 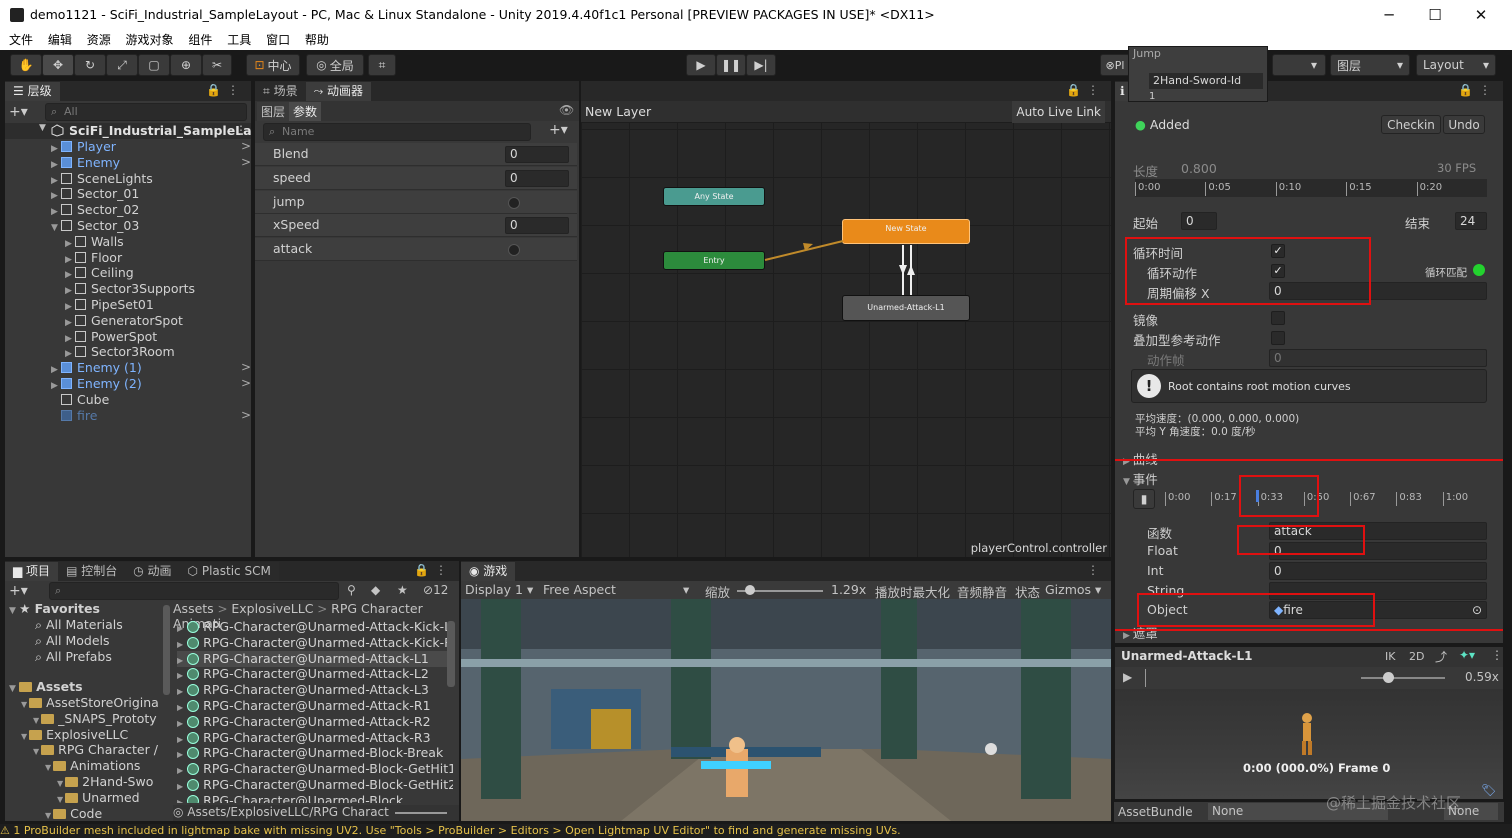 What do you see at coordinates (278, 40) in the screenshot?
I see `menu-window: 窗口` at bounding box center [278, 40].